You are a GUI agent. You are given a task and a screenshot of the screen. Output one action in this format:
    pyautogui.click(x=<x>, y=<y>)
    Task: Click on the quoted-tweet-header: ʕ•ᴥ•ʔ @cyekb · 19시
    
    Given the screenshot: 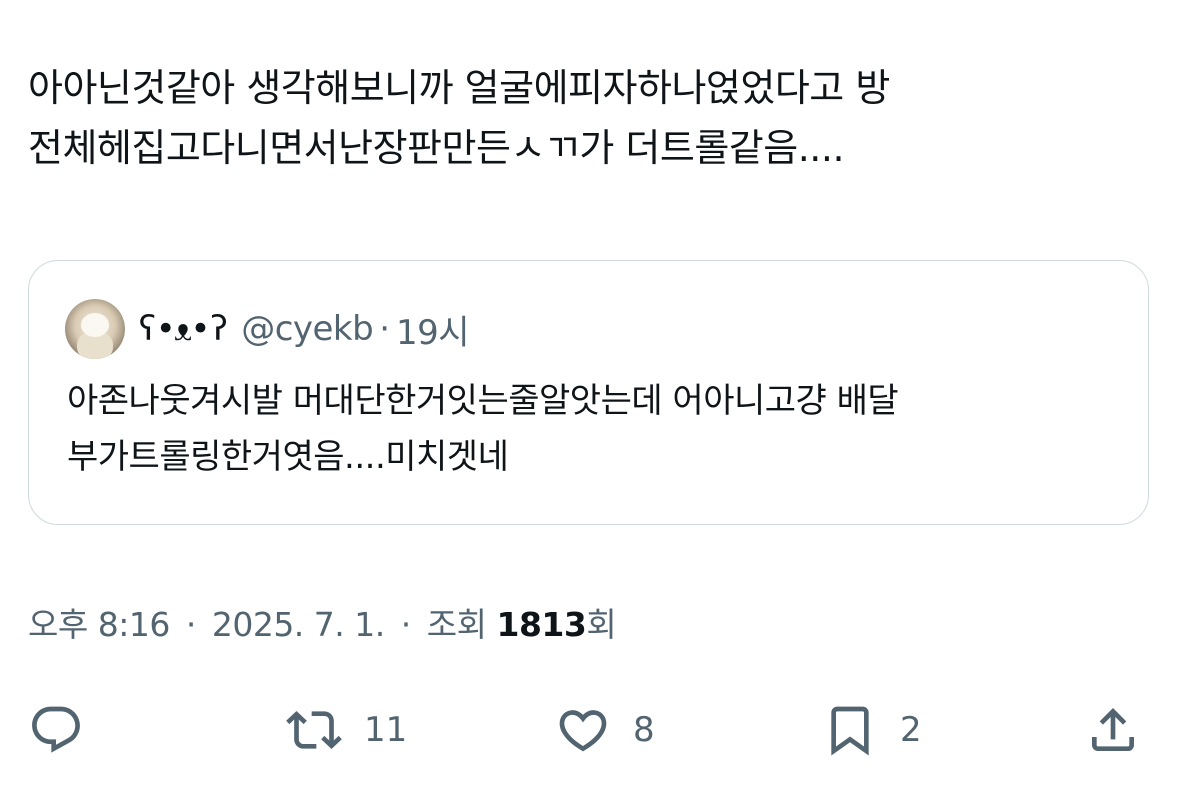 What is the action you would take?
    pyautogui.click(x=267, y=329)
    